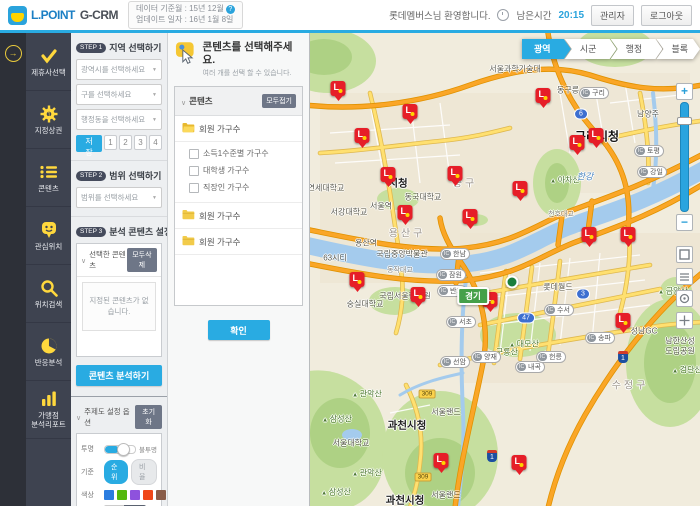 The width and height of the screenshot is (700, 506). I want to click on reset-view-icon, so click(684, 298).